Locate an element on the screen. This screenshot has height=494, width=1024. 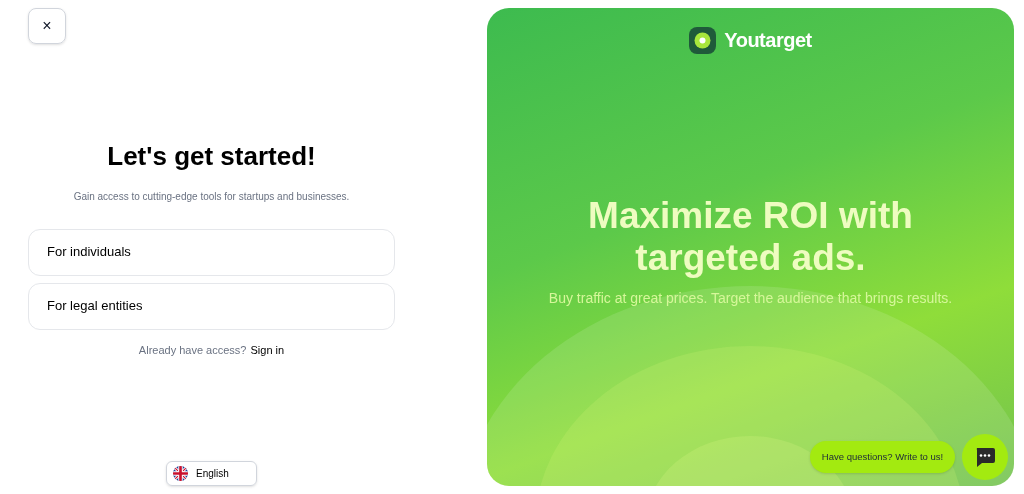
close-button: × is located at coordinates (47, 26).